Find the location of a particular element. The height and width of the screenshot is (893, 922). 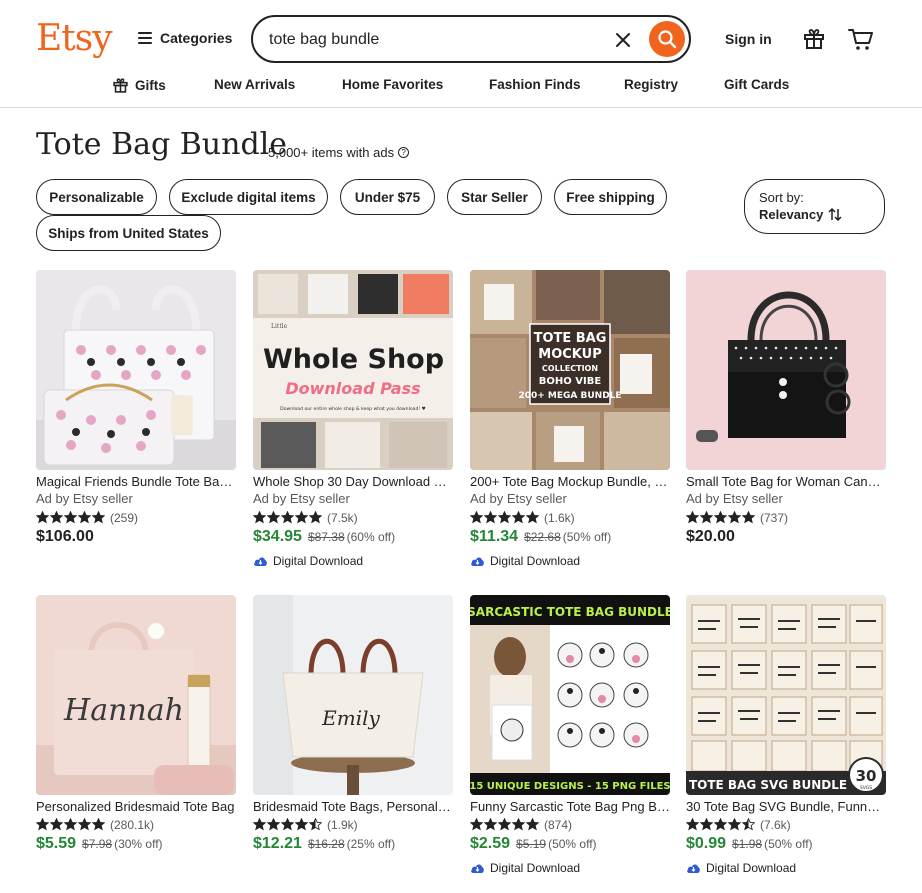

sort-dropdown: Sort by: Relevancy is located at coordinates (814, 206).